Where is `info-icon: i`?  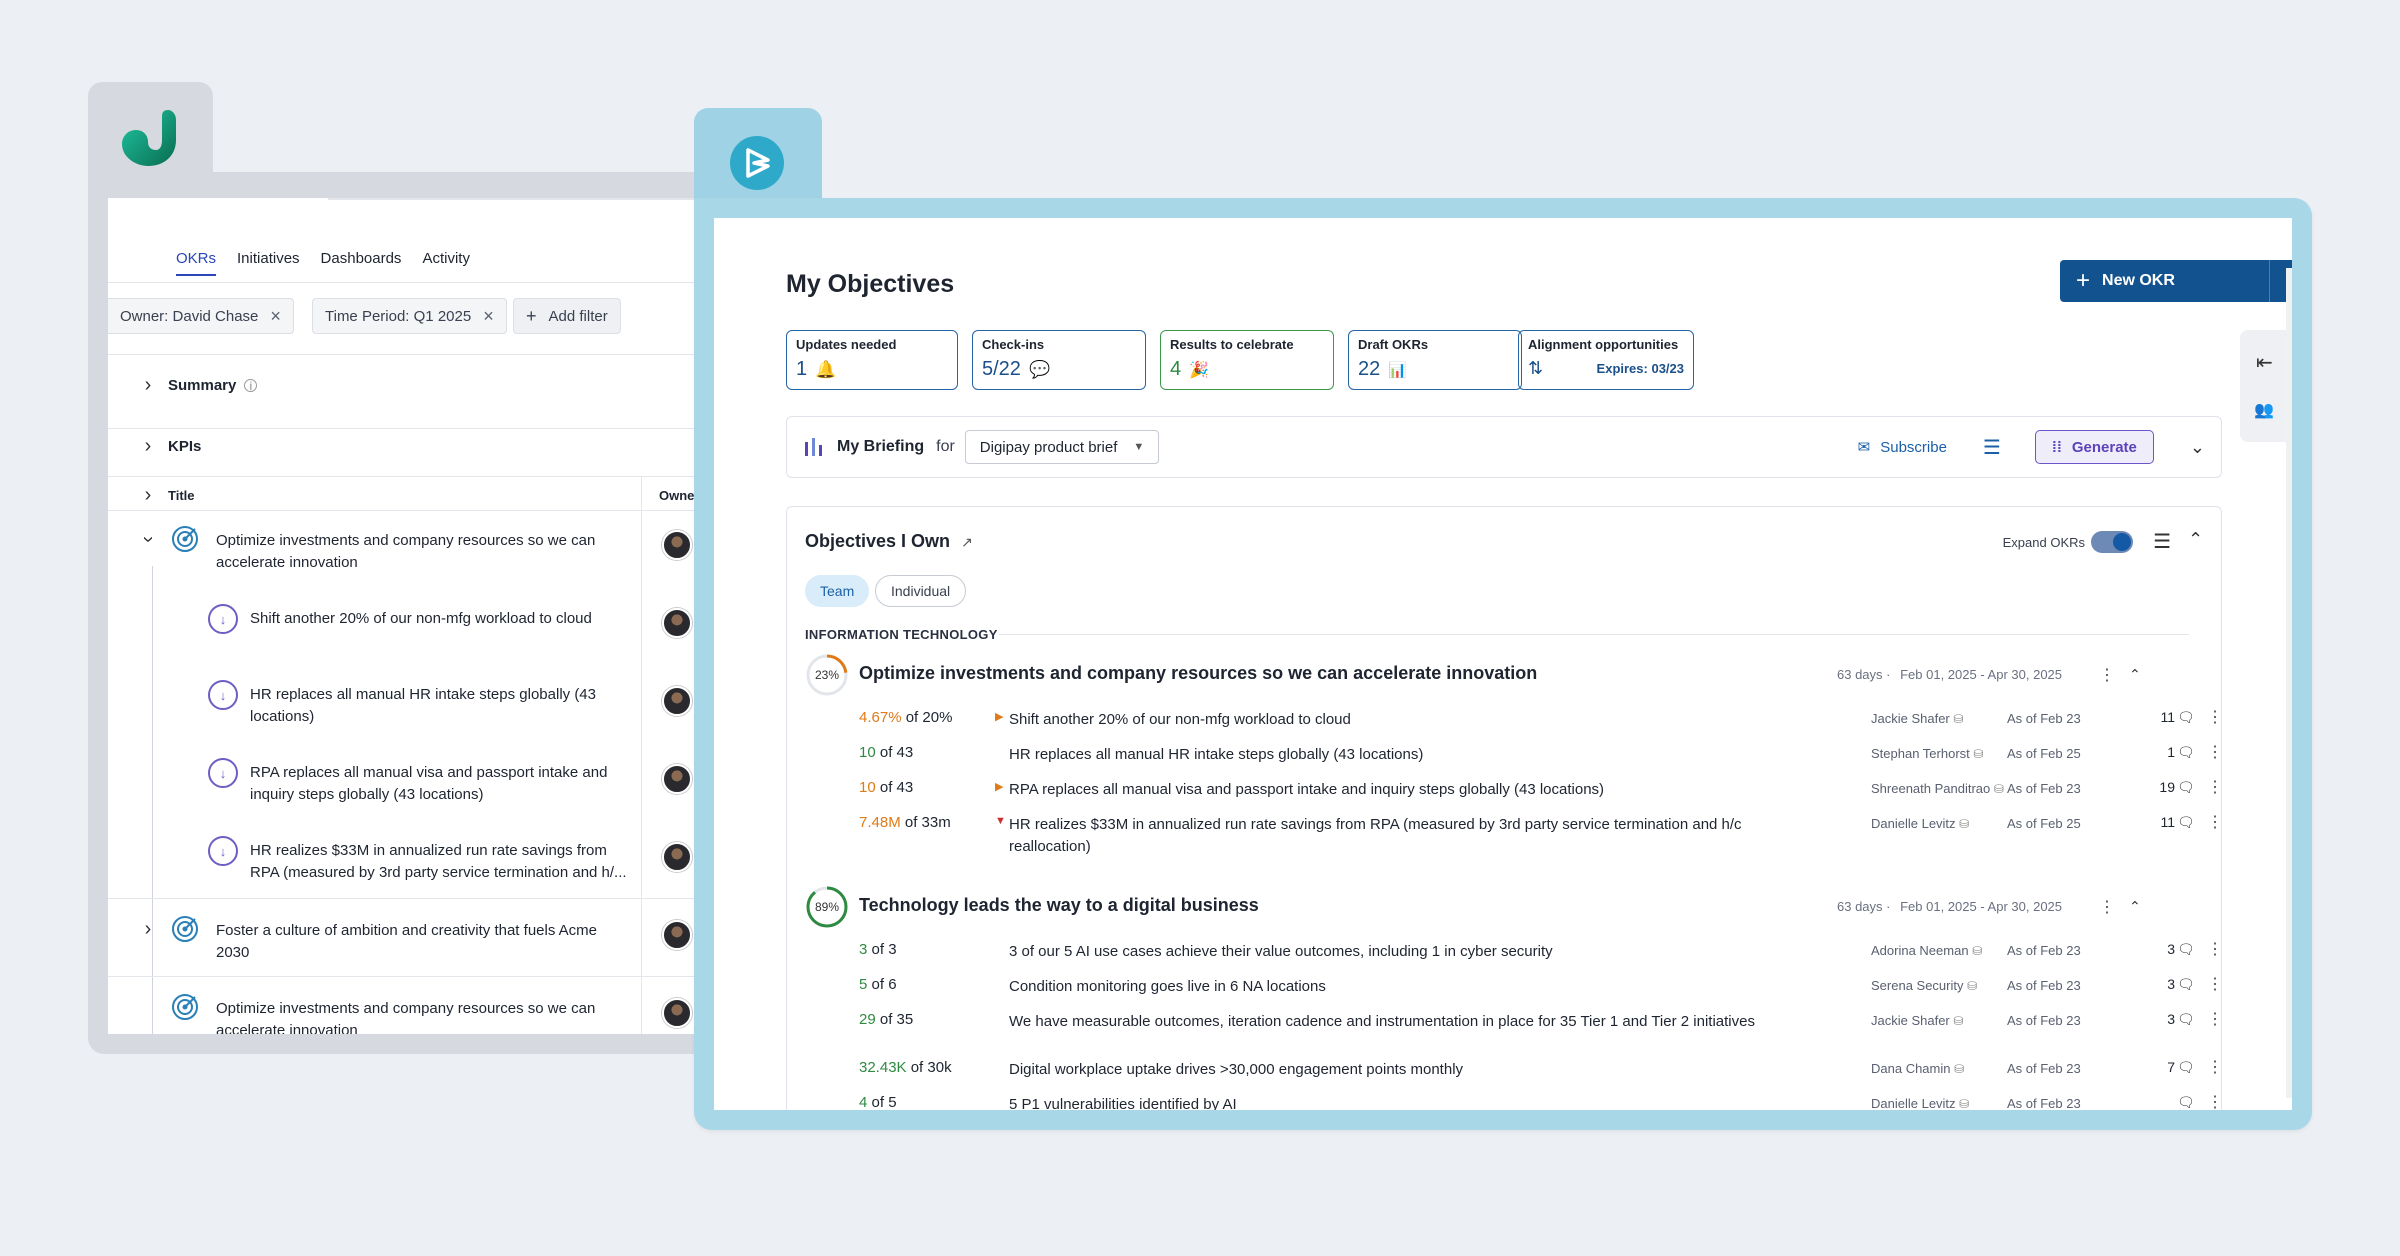 info-icon: i is located at coordinates (251, 386).